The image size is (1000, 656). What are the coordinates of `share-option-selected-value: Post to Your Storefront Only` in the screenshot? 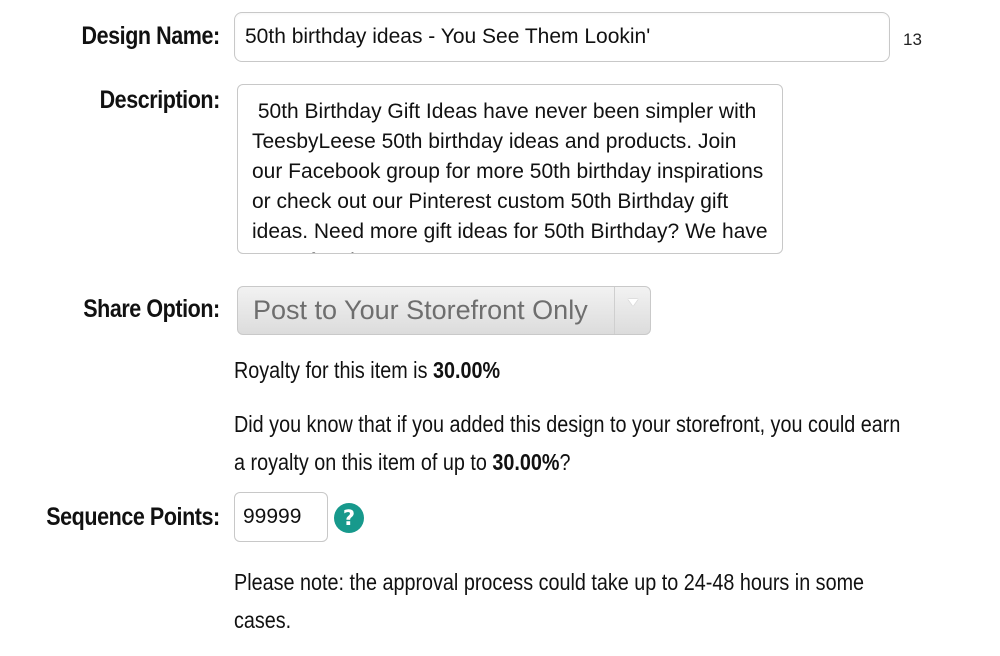 It's located at (420, 310).